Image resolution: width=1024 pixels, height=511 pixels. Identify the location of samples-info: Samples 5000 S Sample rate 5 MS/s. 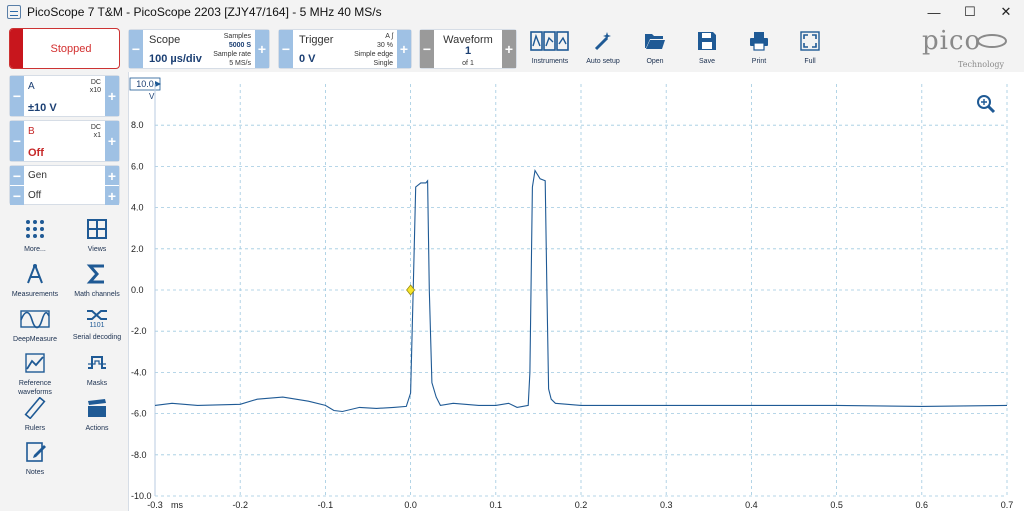
(232, 50).